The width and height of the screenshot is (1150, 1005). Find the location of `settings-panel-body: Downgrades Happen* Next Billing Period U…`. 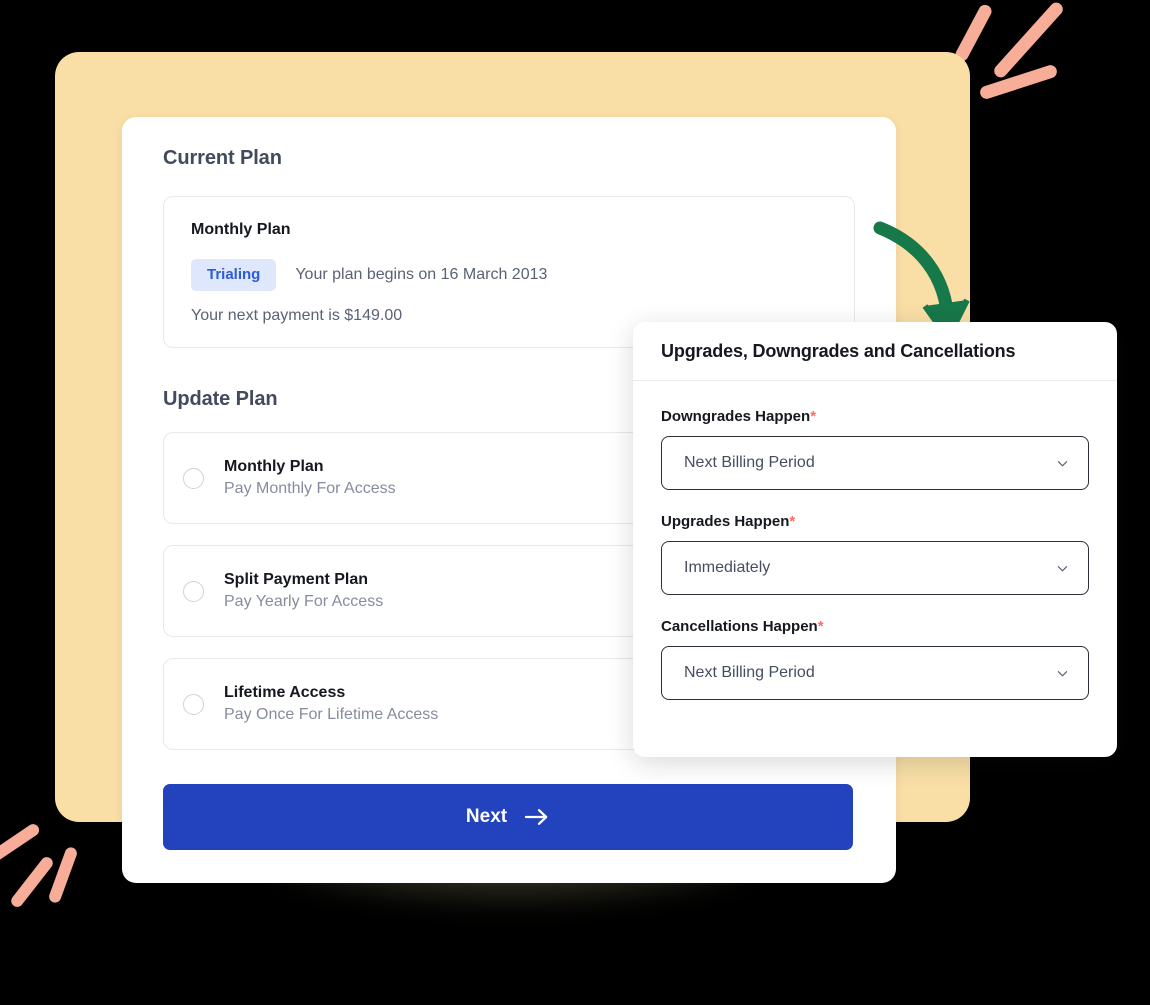

settings-panel-body: Downgrades Happen* Next Billing Period U… is located at coordinates (875, 540).